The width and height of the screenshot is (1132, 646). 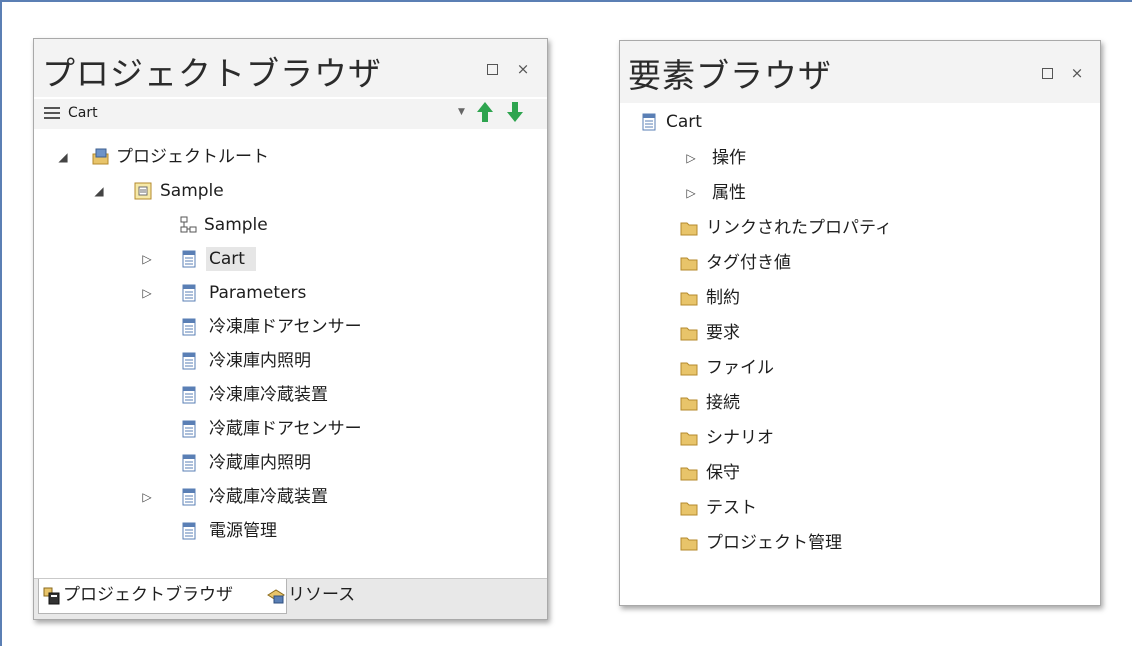 I want to click on tree-item-label: ファイル, so click(x=740, y=368).